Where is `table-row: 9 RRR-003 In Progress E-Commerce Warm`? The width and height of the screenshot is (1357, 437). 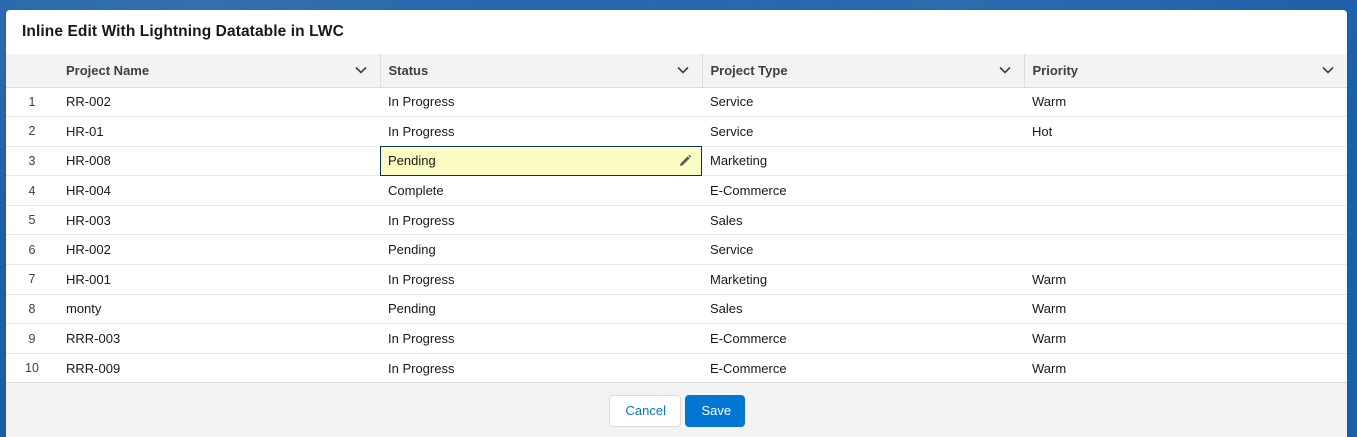 table-row: 9 RRR-003 In Progress E-Commerce Warm is located at coordinates (676, 339).